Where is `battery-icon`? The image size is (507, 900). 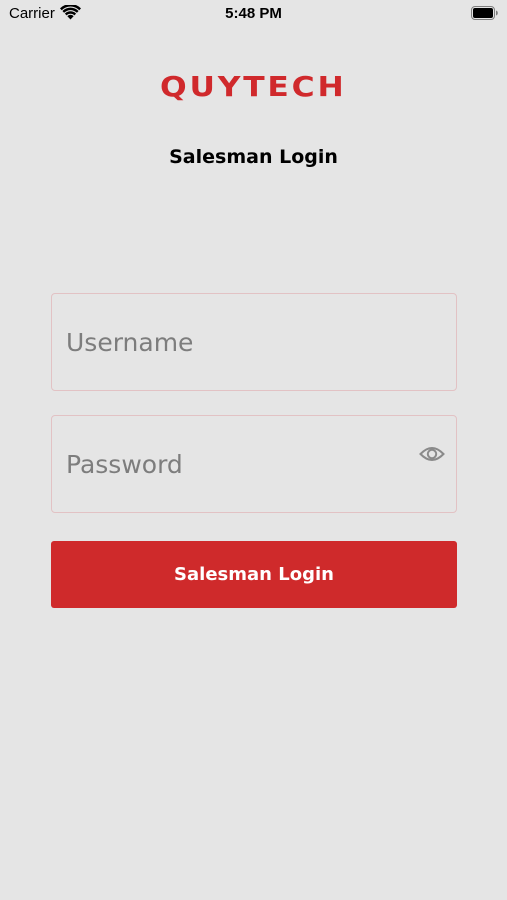
battery-icon is located at coordinates (484, 13).